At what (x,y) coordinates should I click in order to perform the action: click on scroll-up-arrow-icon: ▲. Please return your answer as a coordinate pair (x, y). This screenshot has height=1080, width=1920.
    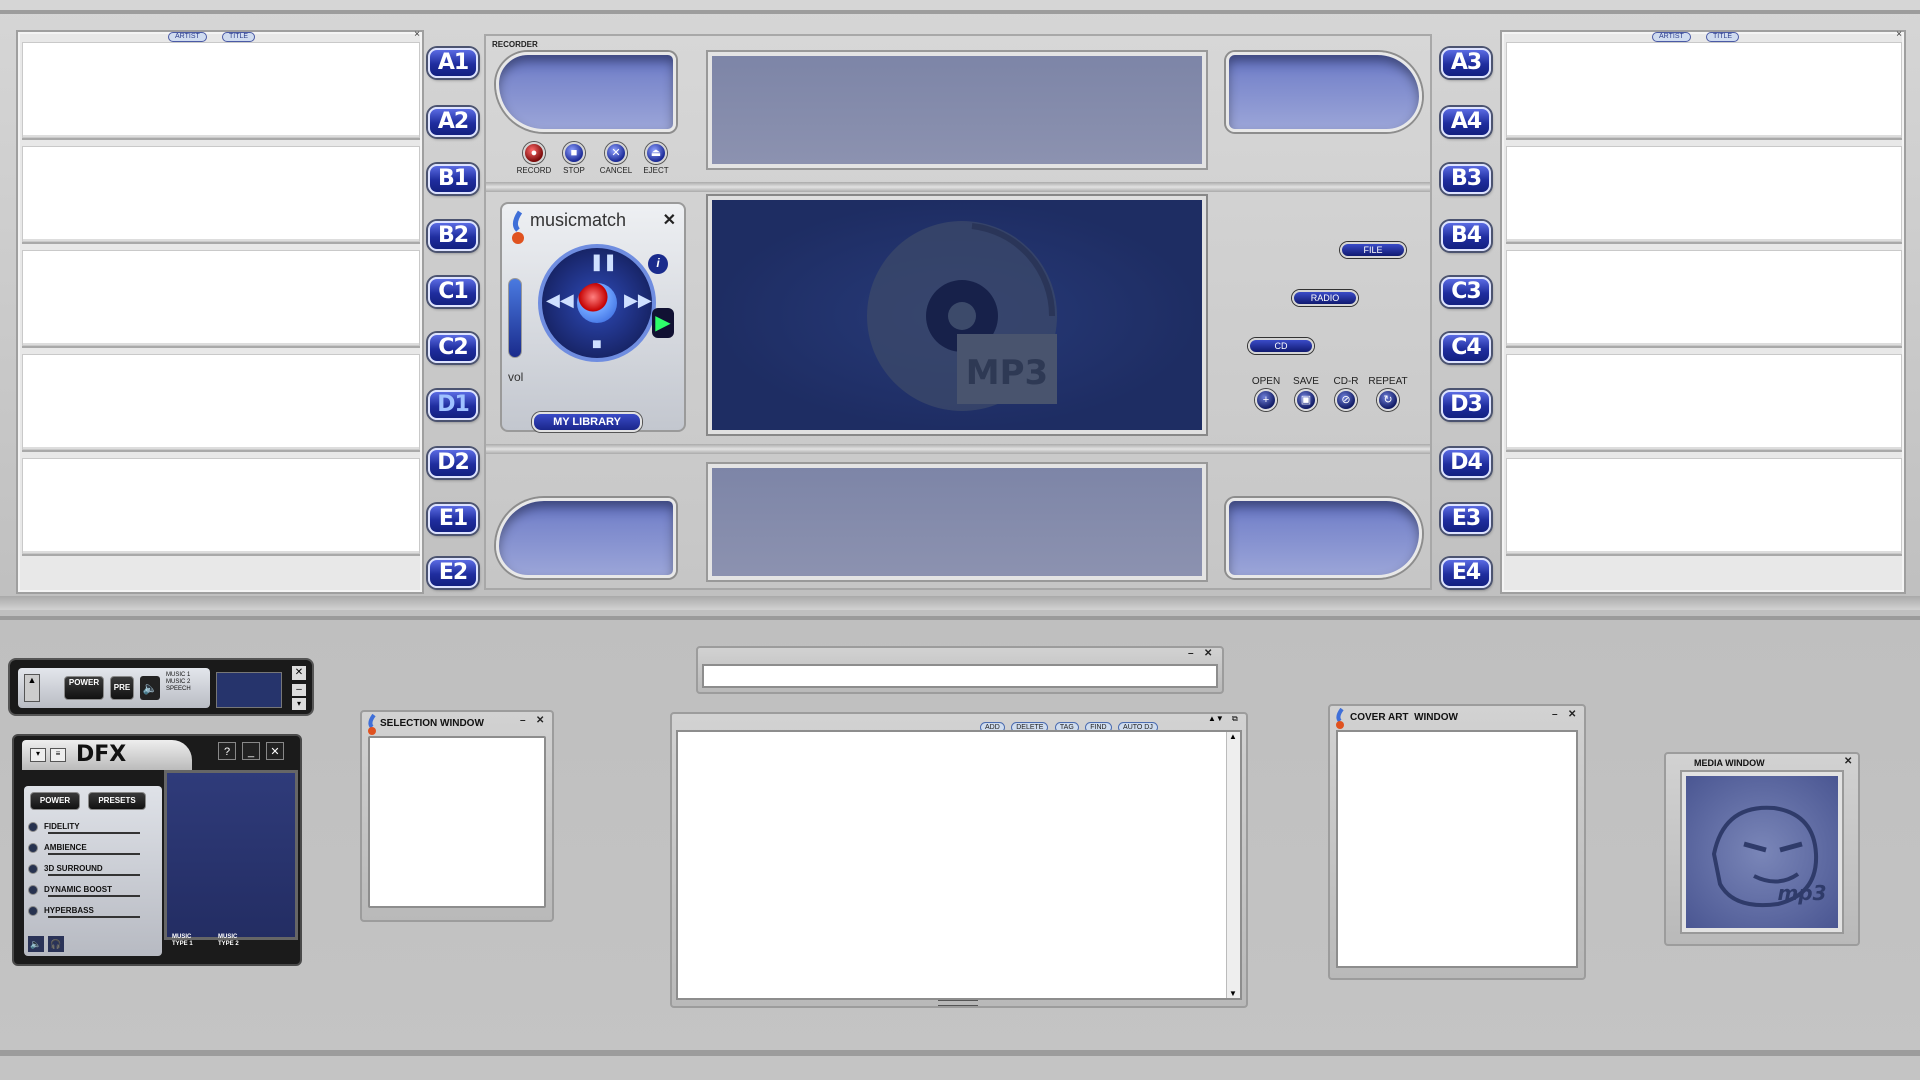
    Looking at the image, I should click on (1233, 736).